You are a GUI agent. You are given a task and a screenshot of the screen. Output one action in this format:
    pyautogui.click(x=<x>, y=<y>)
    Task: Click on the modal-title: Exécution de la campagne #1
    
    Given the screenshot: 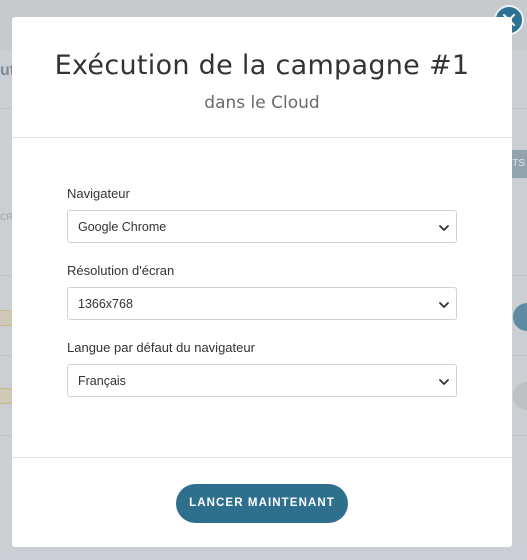 What is the action you would take?
    pyautogui.click(x=262, y=65)
    